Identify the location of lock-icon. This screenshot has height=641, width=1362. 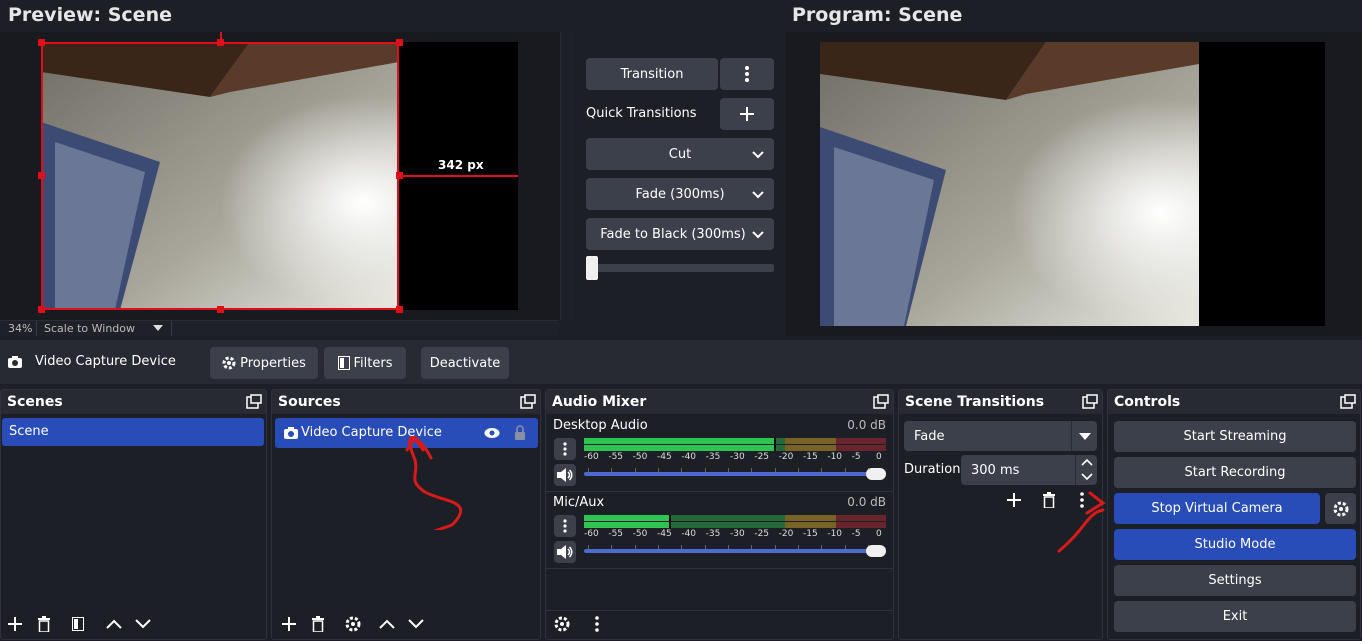
(520, 432).